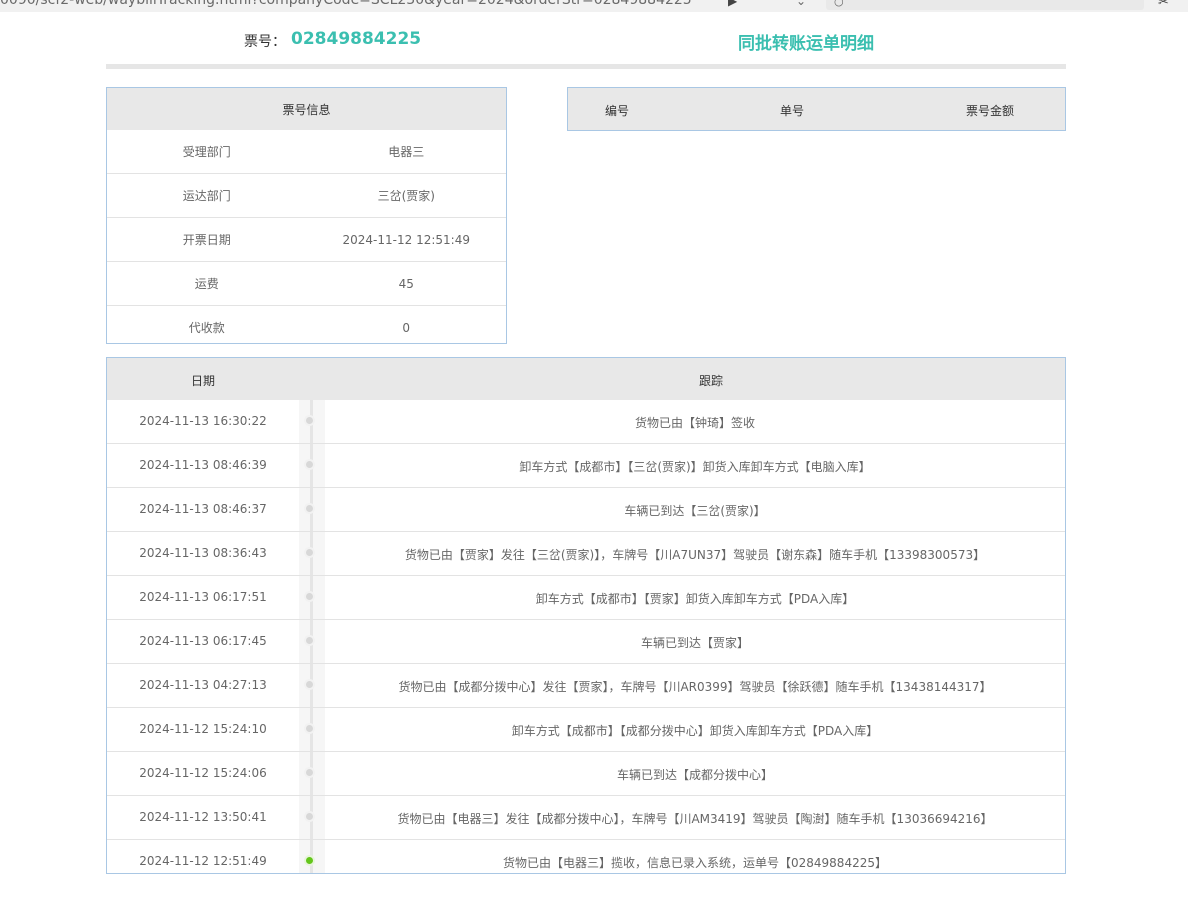 The width and height of the screenshot is (1188, 915). What do you see at coordinates (306, 151) in the screenshot?
I see `ticket-info-row: 受理部门 电器三` at bounding box center [306, 151].